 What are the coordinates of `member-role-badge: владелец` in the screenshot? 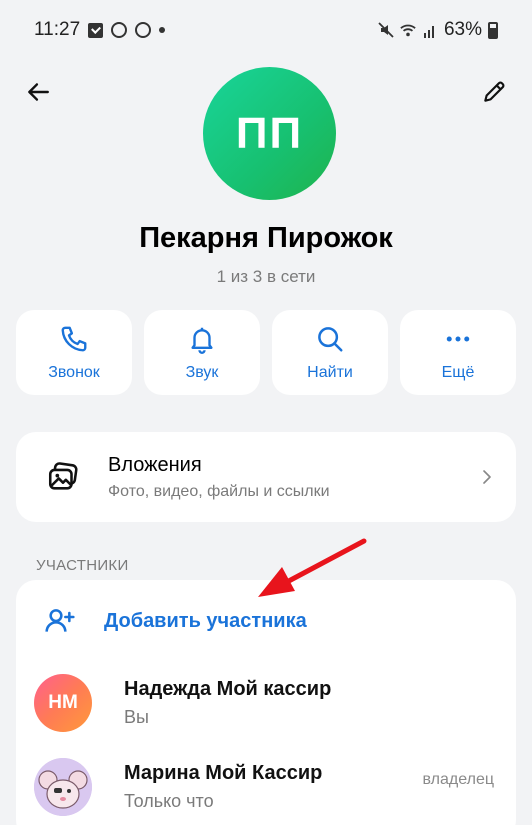 It's located at (458, 779).